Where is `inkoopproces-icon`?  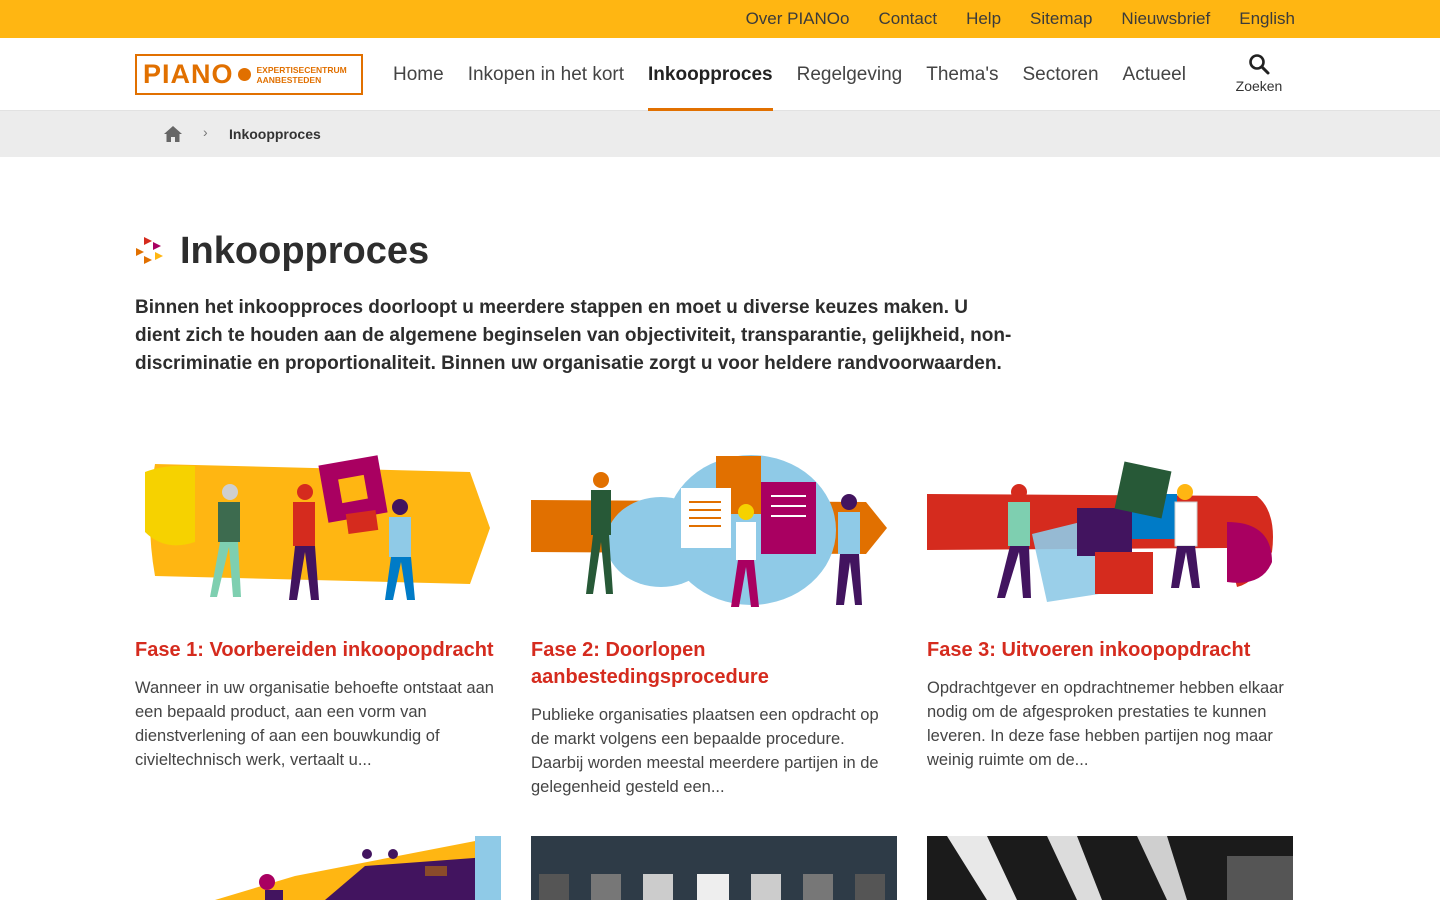 inkoopproces-icon is located at coordinates (149, 250).